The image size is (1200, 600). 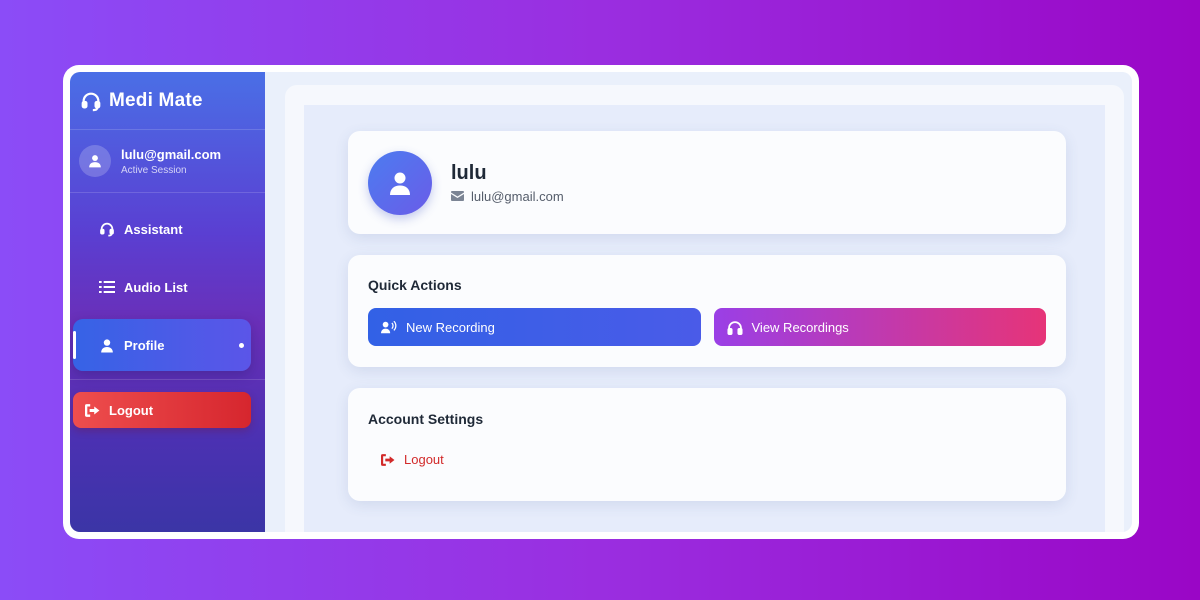 I want to click on sidebar-nav: Assistant Audio List Profile, so click(x=167, y=282).